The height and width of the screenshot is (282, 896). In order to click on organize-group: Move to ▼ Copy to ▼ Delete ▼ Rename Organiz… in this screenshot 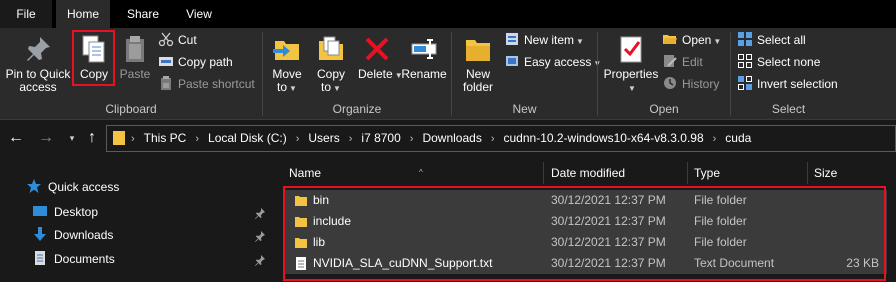, I will do `click(357, 74)`.